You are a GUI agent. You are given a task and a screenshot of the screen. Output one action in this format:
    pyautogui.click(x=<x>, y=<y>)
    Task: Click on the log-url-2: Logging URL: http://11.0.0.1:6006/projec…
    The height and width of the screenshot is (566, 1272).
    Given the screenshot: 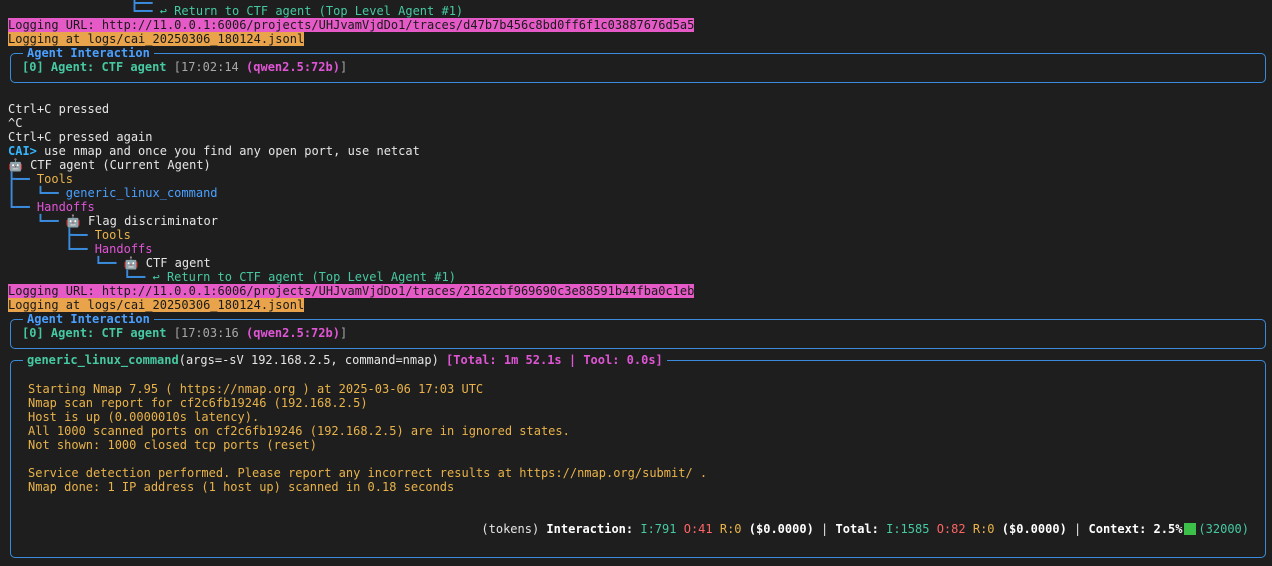 What is the action you would take?
    pyautogui.click(x=351, y=291)
    